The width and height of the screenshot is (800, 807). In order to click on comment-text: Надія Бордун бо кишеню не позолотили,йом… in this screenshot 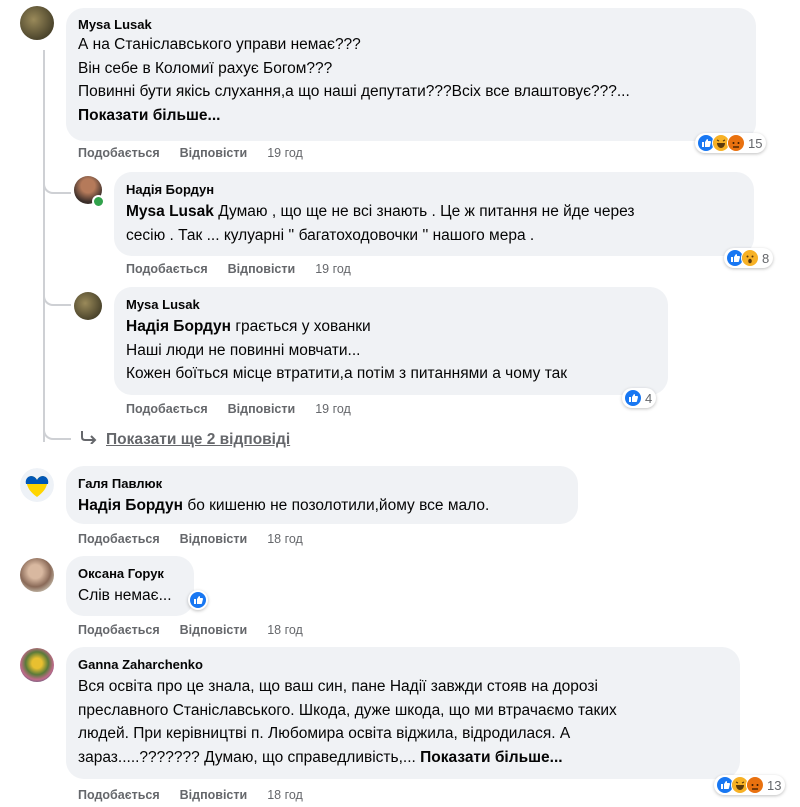, I will do `click(284, 505)`.